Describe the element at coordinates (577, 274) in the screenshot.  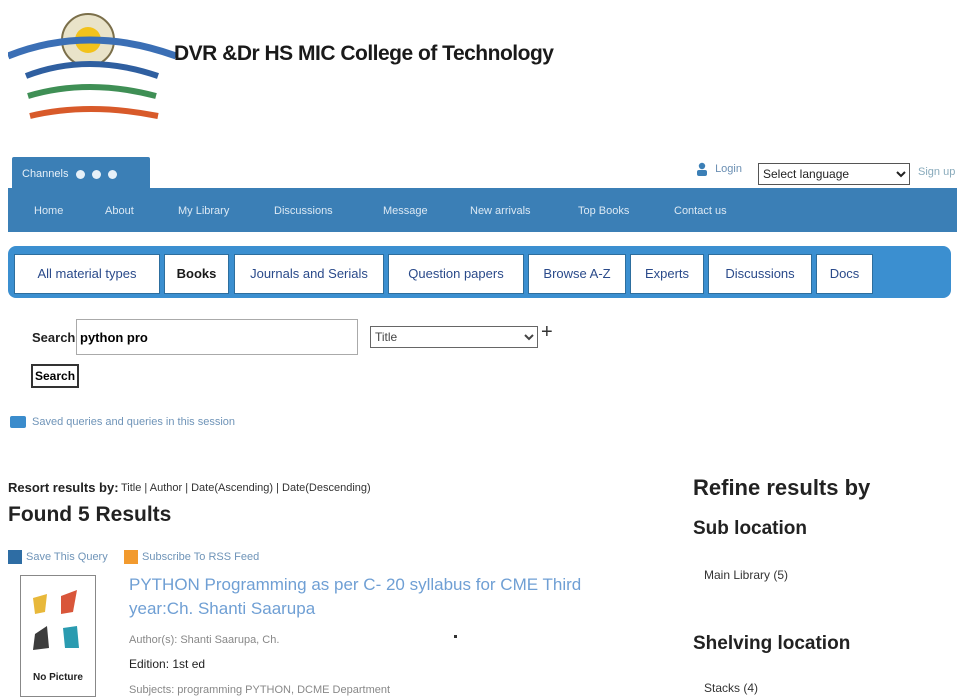
I see `tab-browse-a-z: Browse A-Z` at that location.